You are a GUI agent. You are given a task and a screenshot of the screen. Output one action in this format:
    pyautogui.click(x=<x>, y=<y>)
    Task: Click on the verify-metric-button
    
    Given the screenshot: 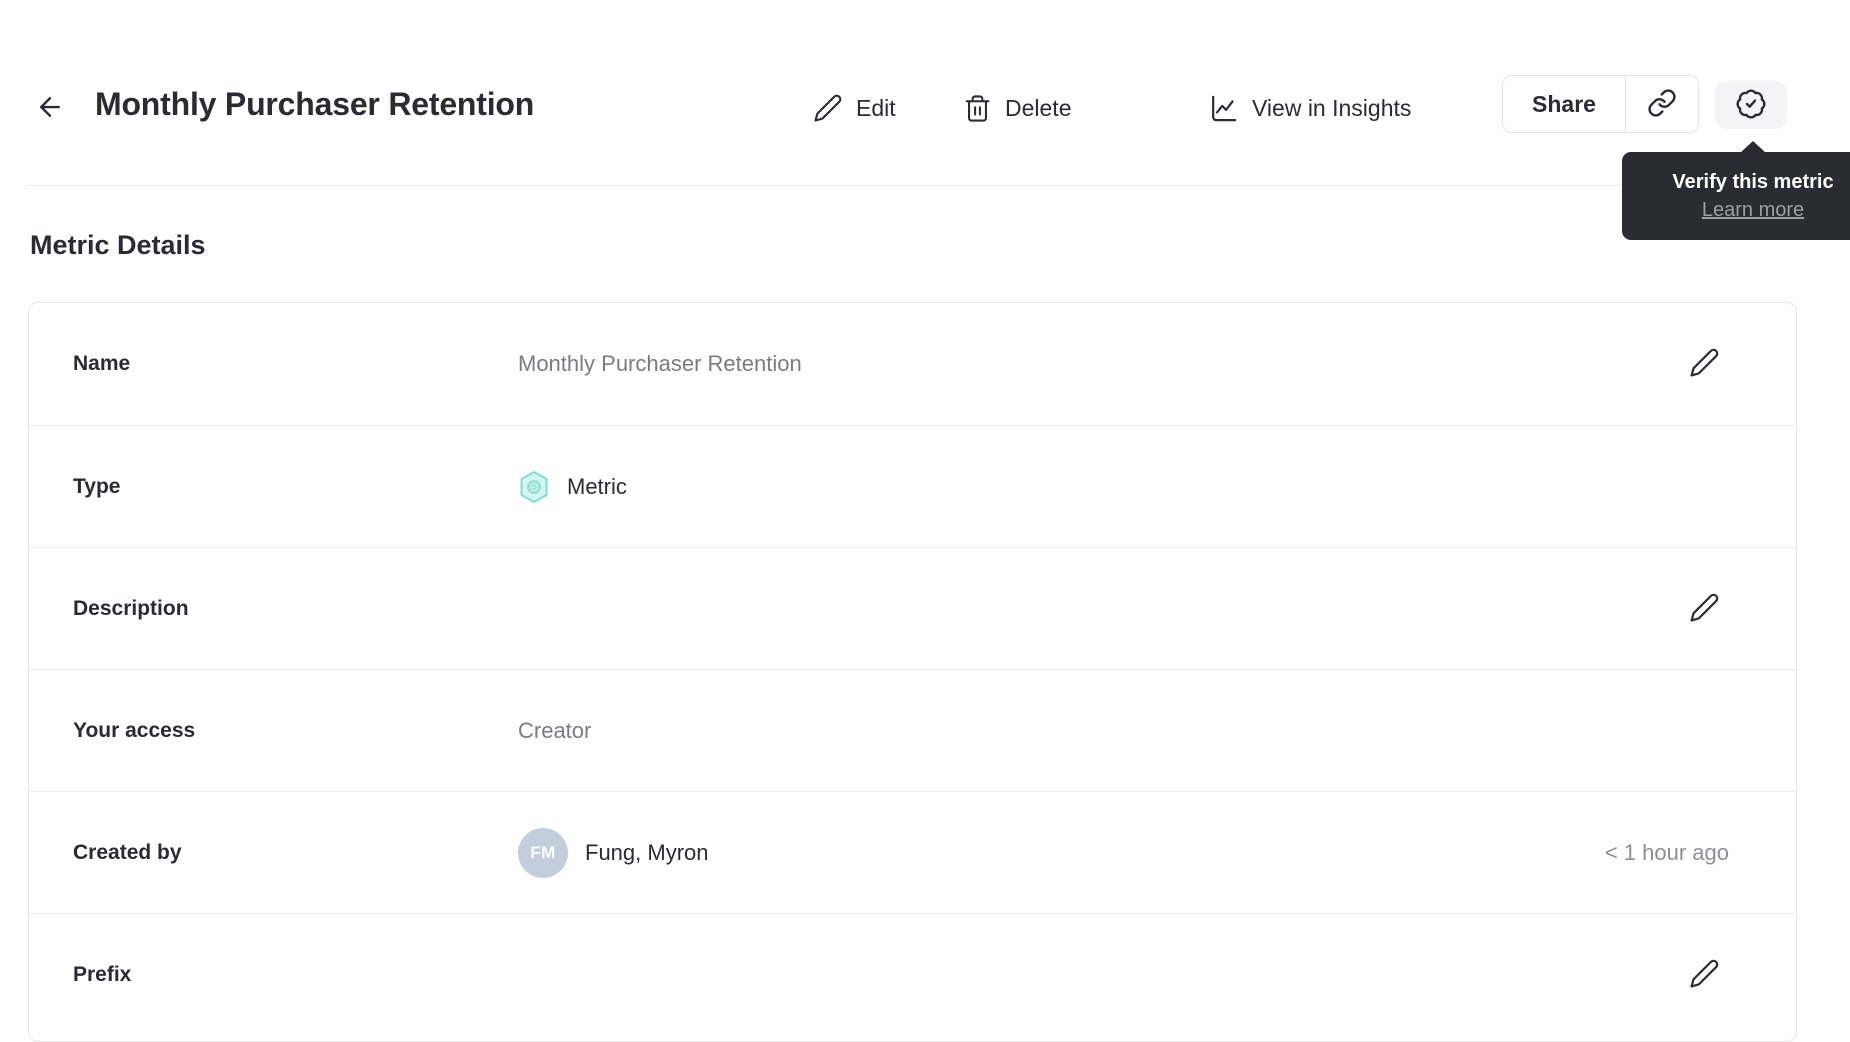 What is the action you would take?
    pyautogui.click(x=1751, y=105)
    